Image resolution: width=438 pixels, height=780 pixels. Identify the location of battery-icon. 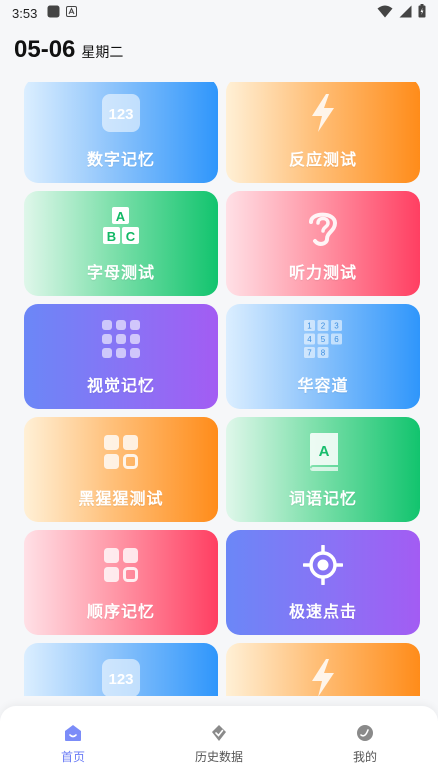
(422, 13).